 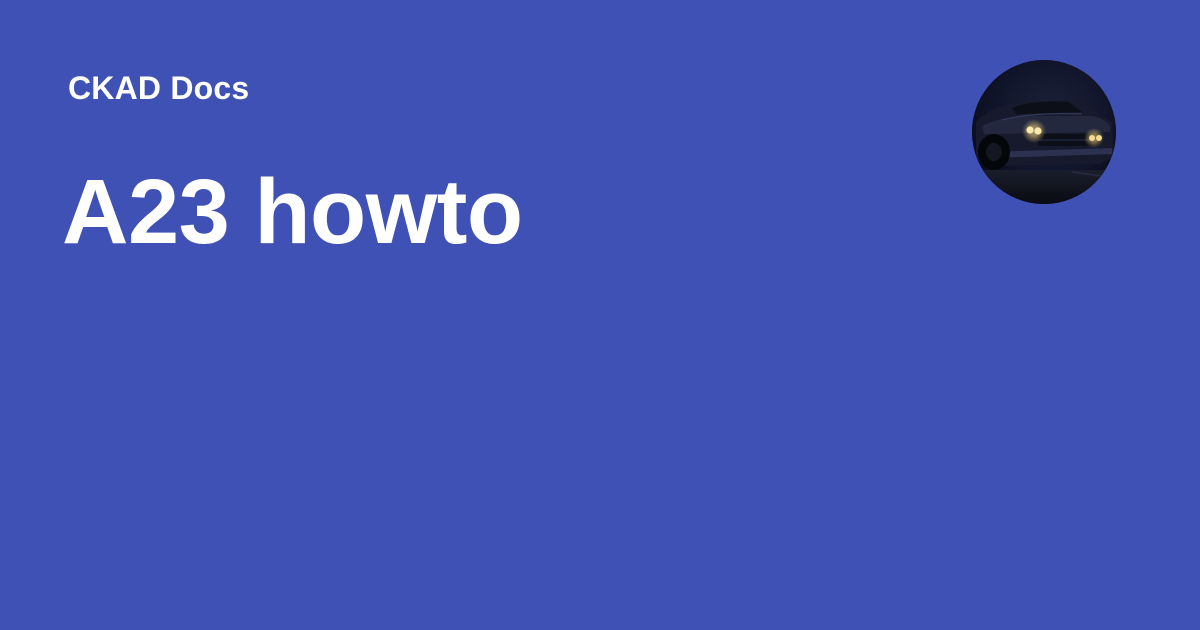 I want to click on page-title: A23 howto, so click(x=292, y=212).